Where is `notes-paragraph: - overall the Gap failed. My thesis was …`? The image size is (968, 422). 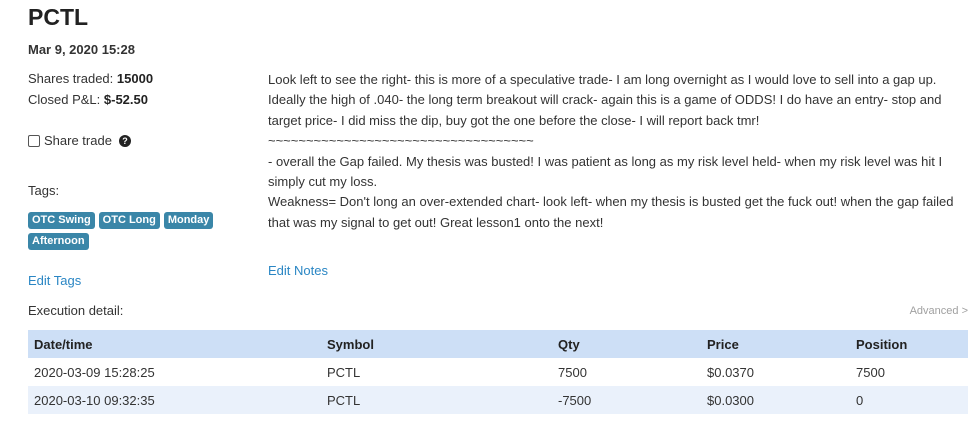
notes-paragraph: - overall the Gap failed. My thesis was … is located at coordinates (605, 171).